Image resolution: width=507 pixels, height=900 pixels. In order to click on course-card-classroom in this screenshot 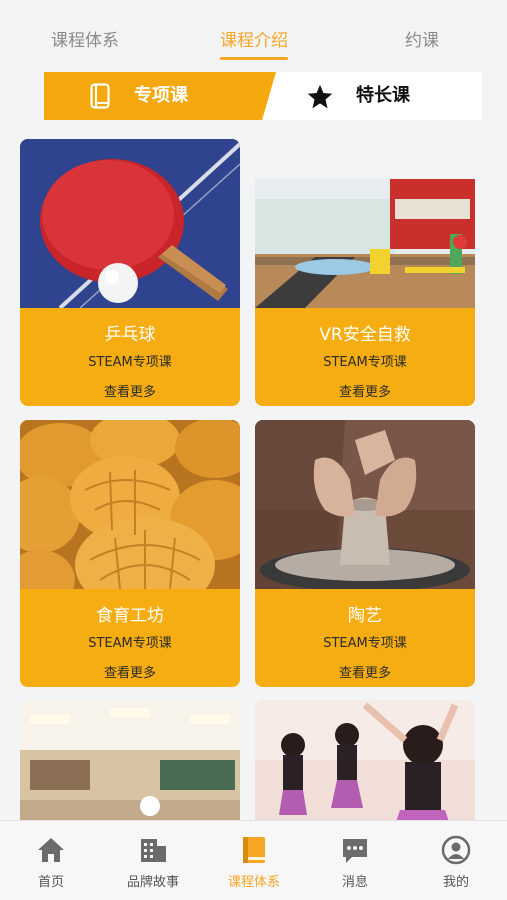, I will do `click(130, 765)`.